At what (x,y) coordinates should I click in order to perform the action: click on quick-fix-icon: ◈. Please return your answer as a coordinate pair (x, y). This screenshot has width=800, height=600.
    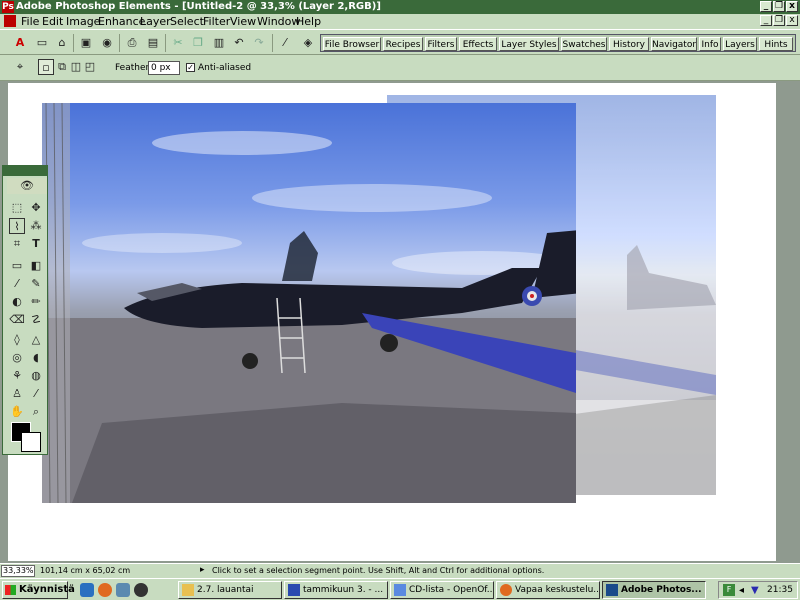
    Looking at the image, I should click on (308, 43).